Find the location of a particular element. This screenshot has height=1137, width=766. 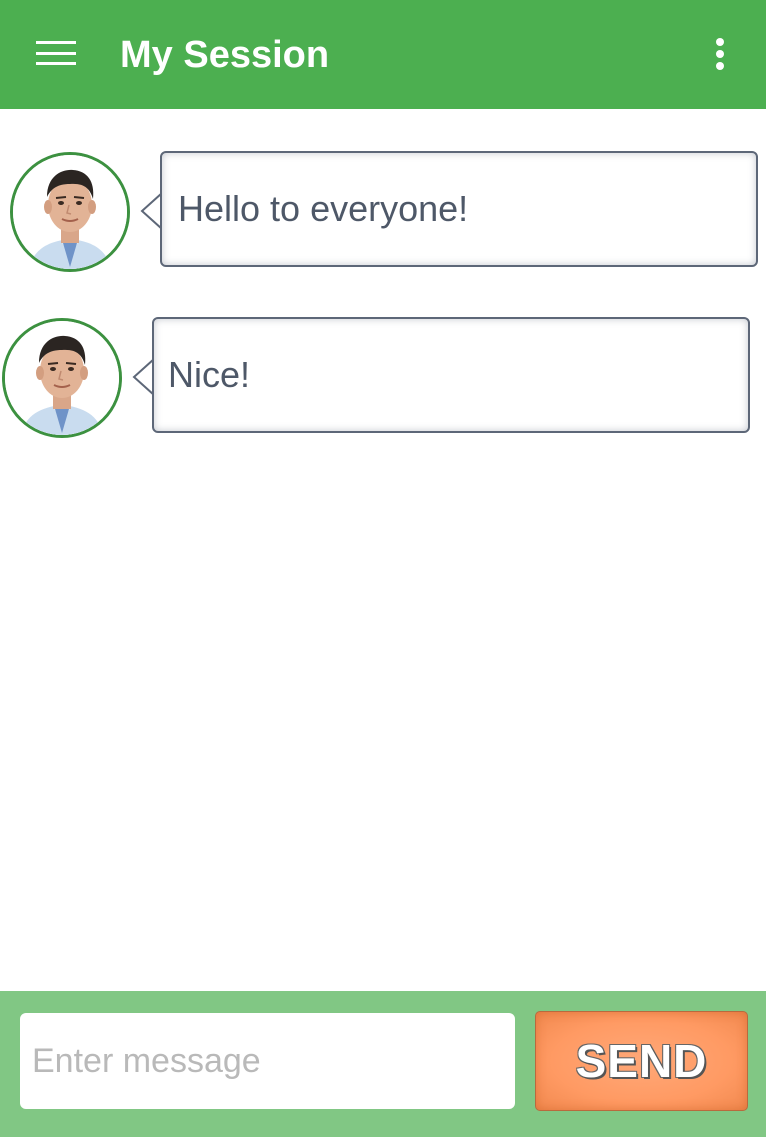

overflow-menu-button is located at coordinates (720, 54).